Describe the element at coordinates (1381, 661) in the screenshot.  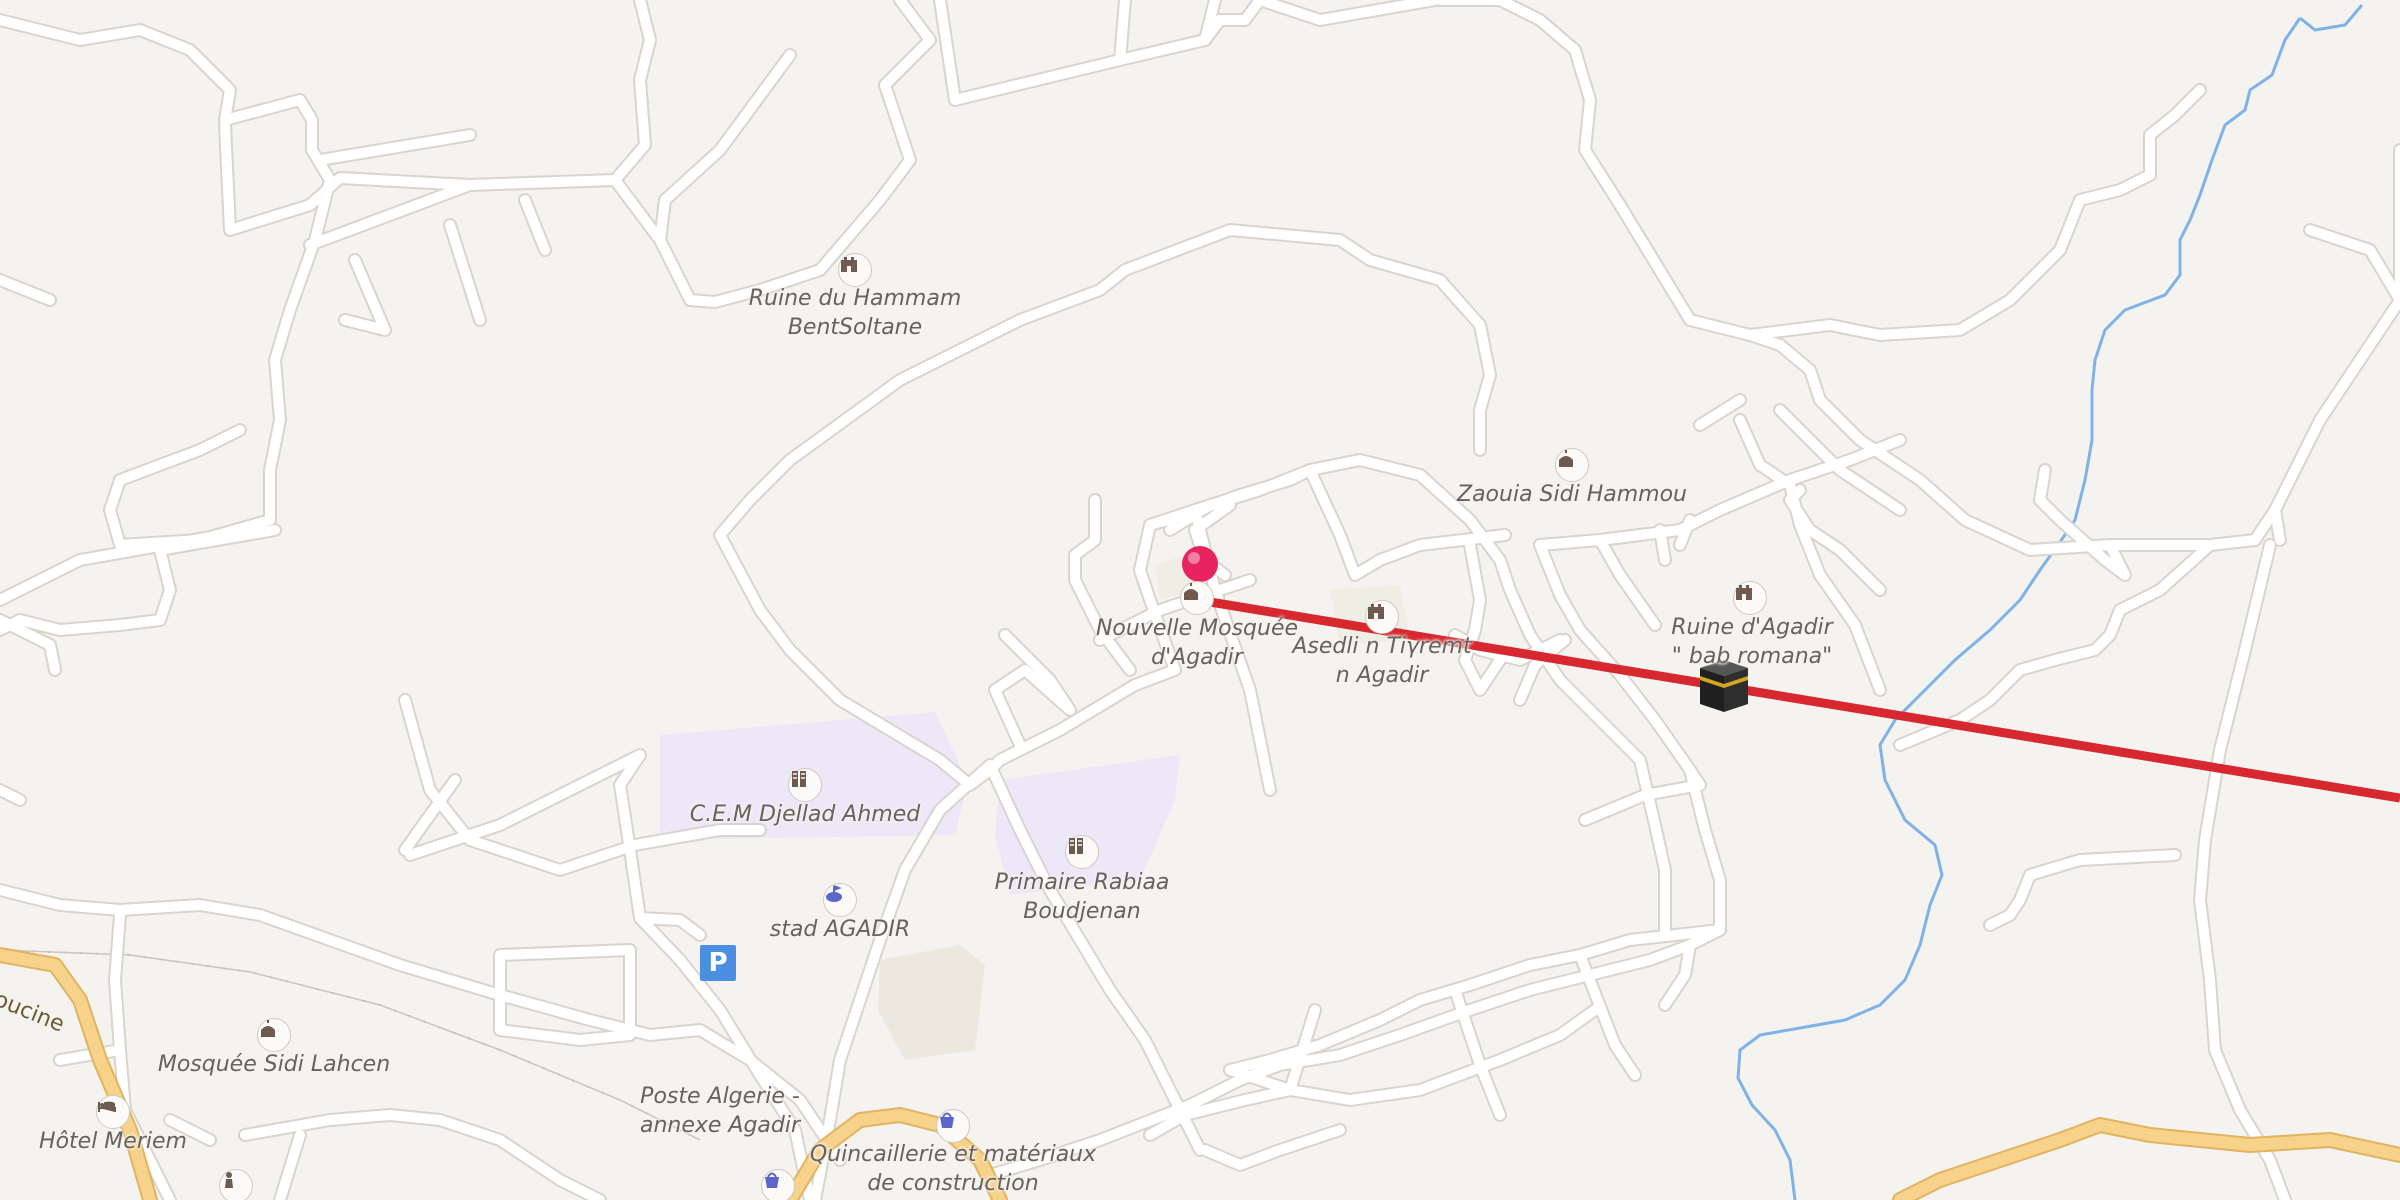
I see `place-label-asedli: Asedli n Tiγremt n Agadir` at that location.